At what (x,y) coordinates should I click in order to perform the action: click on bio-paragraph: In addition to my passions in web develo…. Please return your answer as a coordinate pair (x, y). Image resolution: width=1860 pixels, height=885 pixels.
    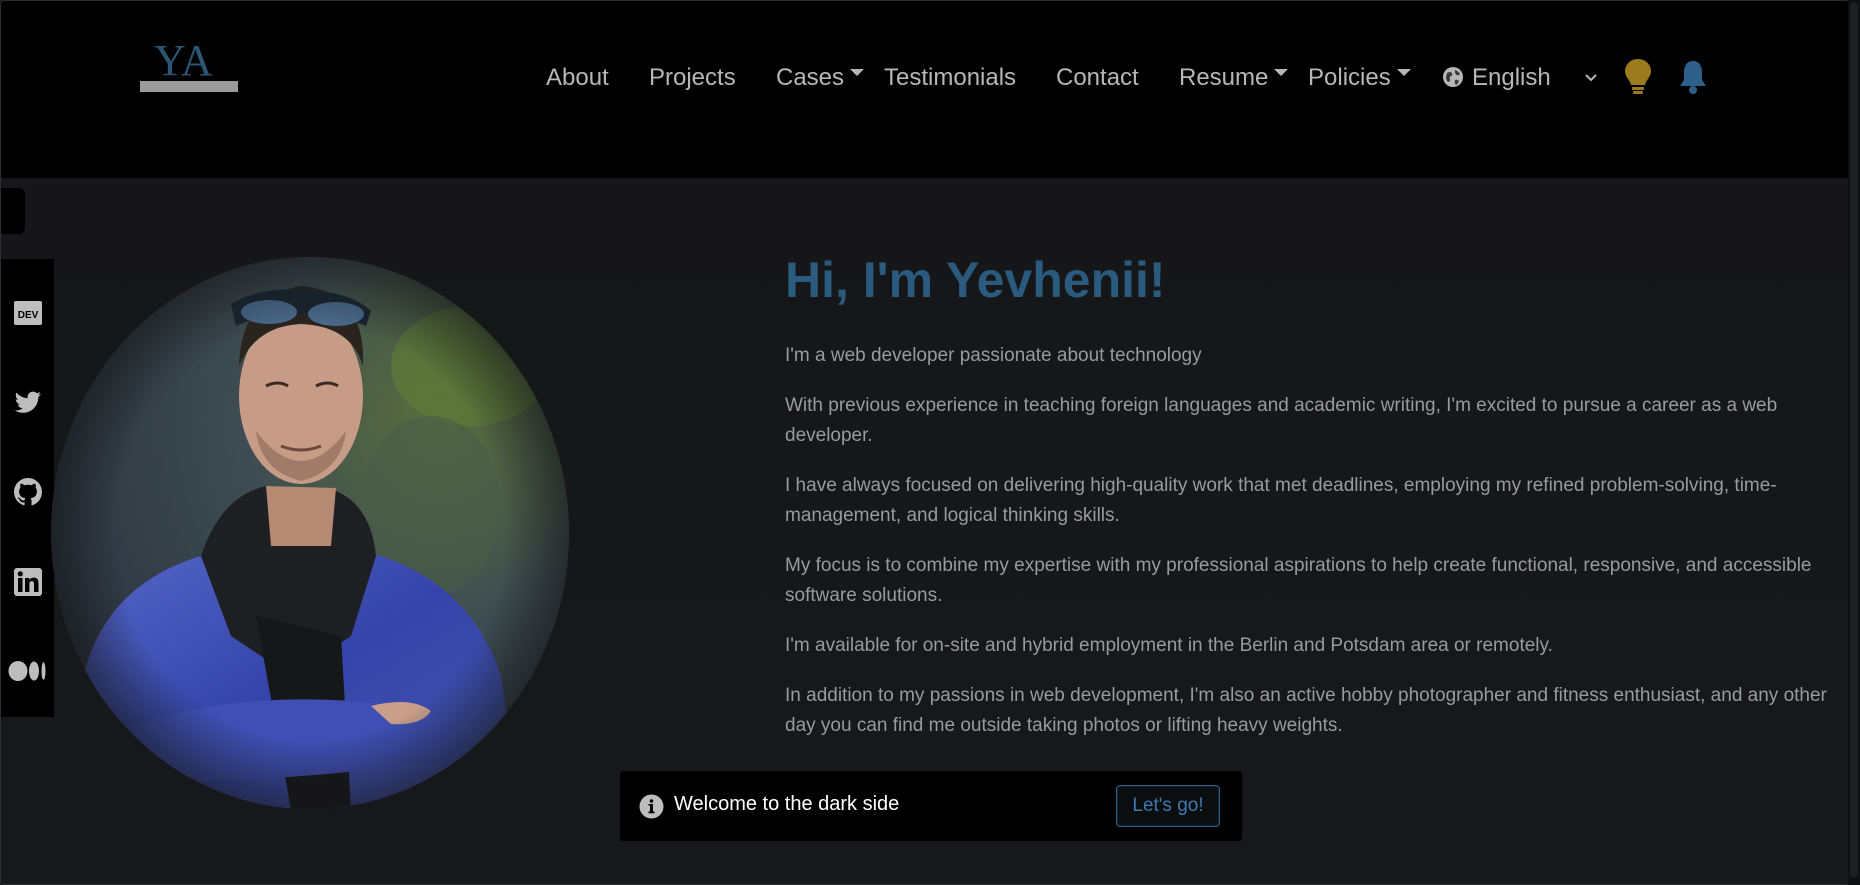
    Looking at the image, I should click on (1306, 710).